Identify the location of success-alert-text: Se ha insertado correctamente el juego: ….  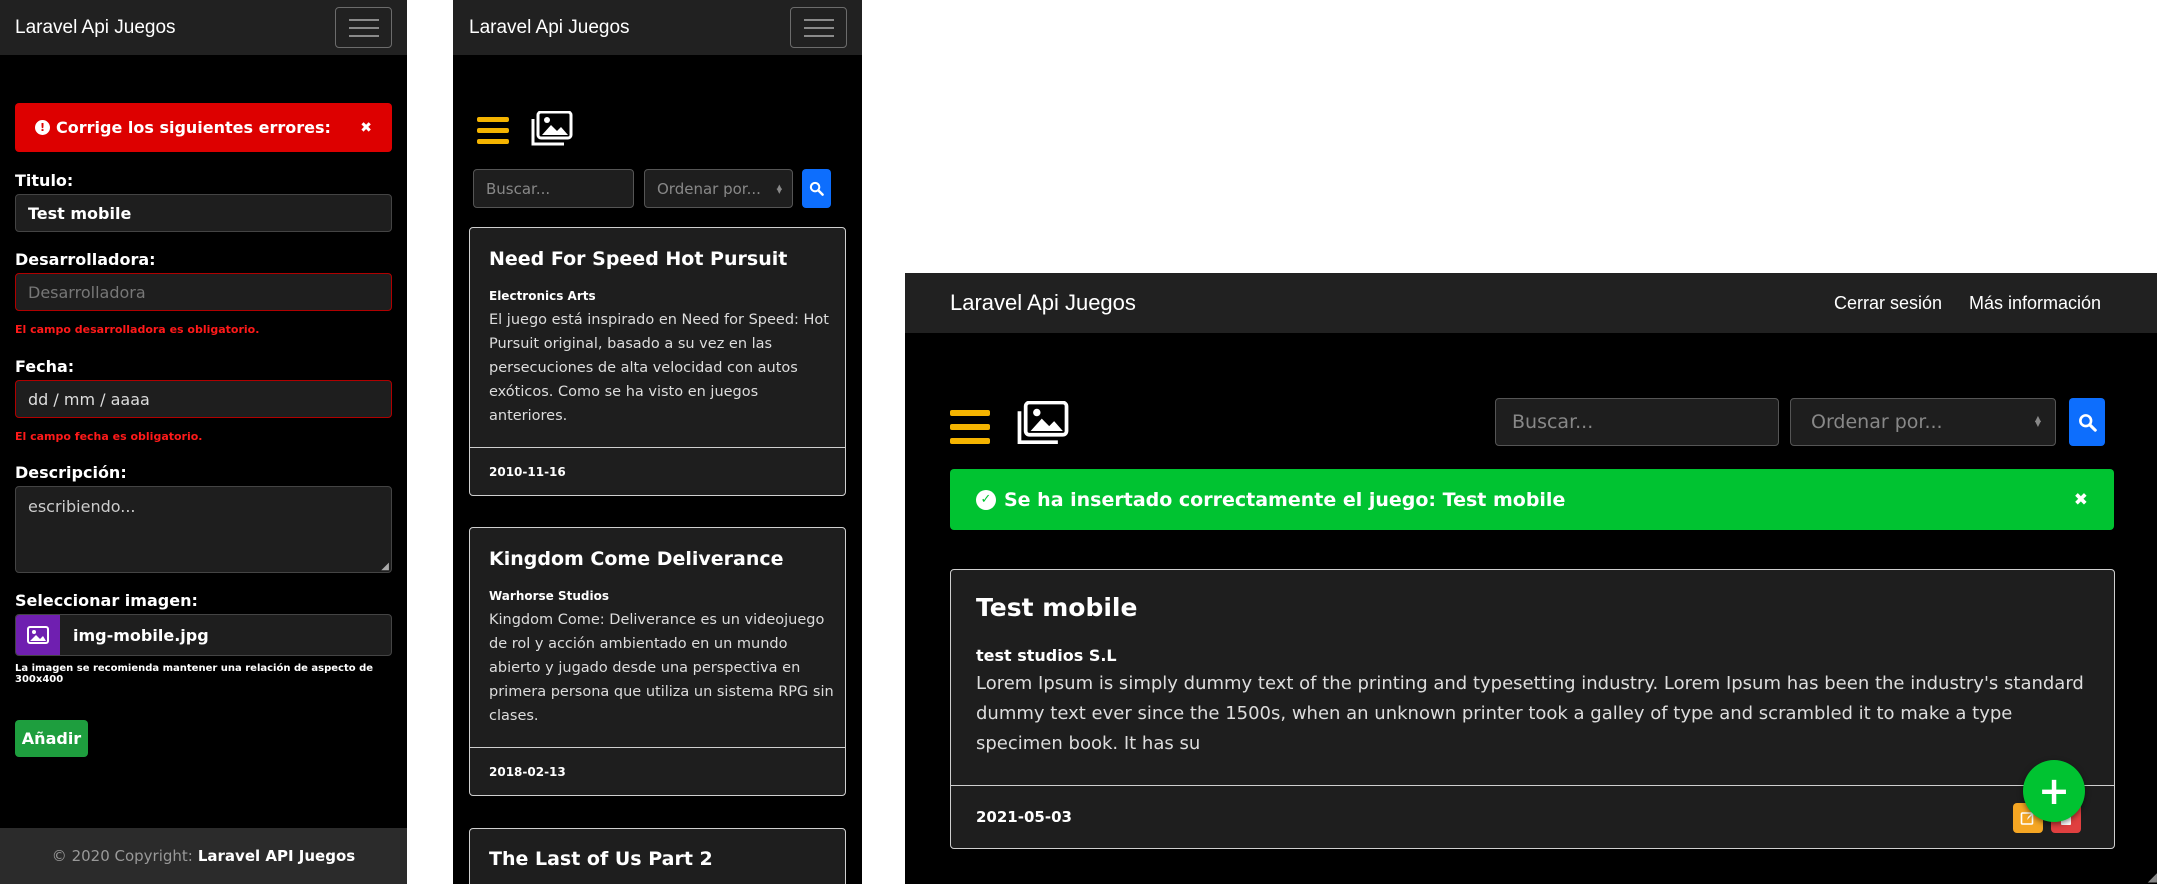
(1285, 499).